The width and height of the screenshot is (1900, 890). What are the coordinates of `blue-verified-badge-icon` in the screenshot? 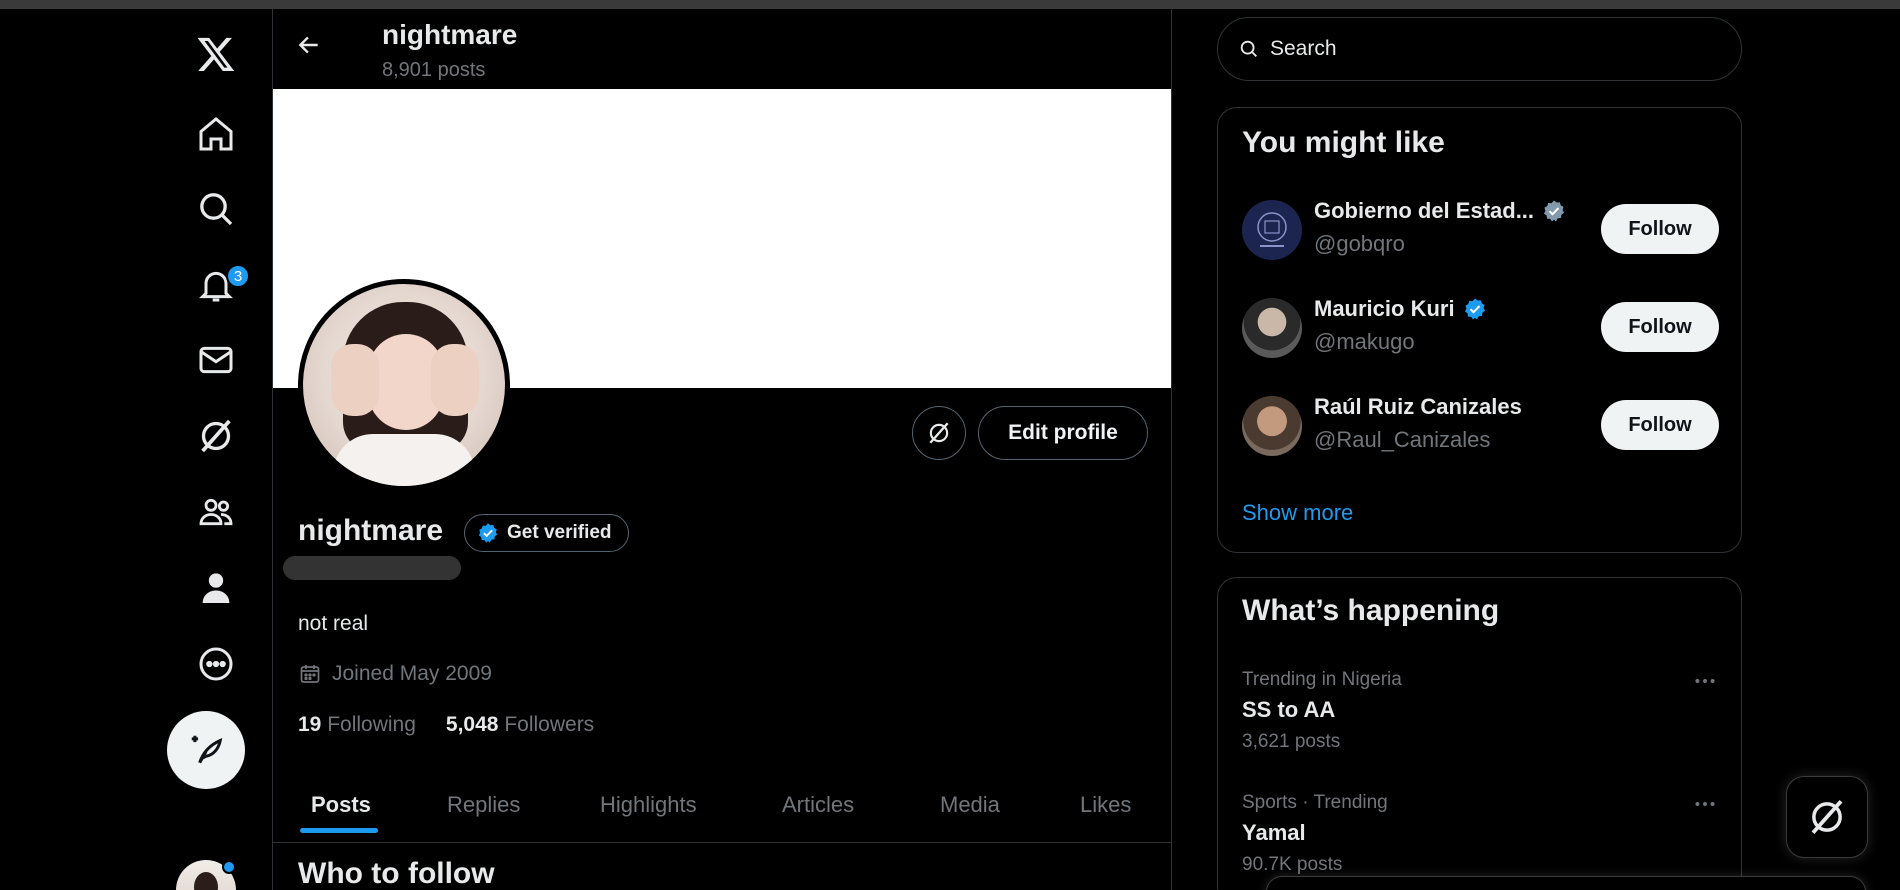 It's located at (1474, 309).